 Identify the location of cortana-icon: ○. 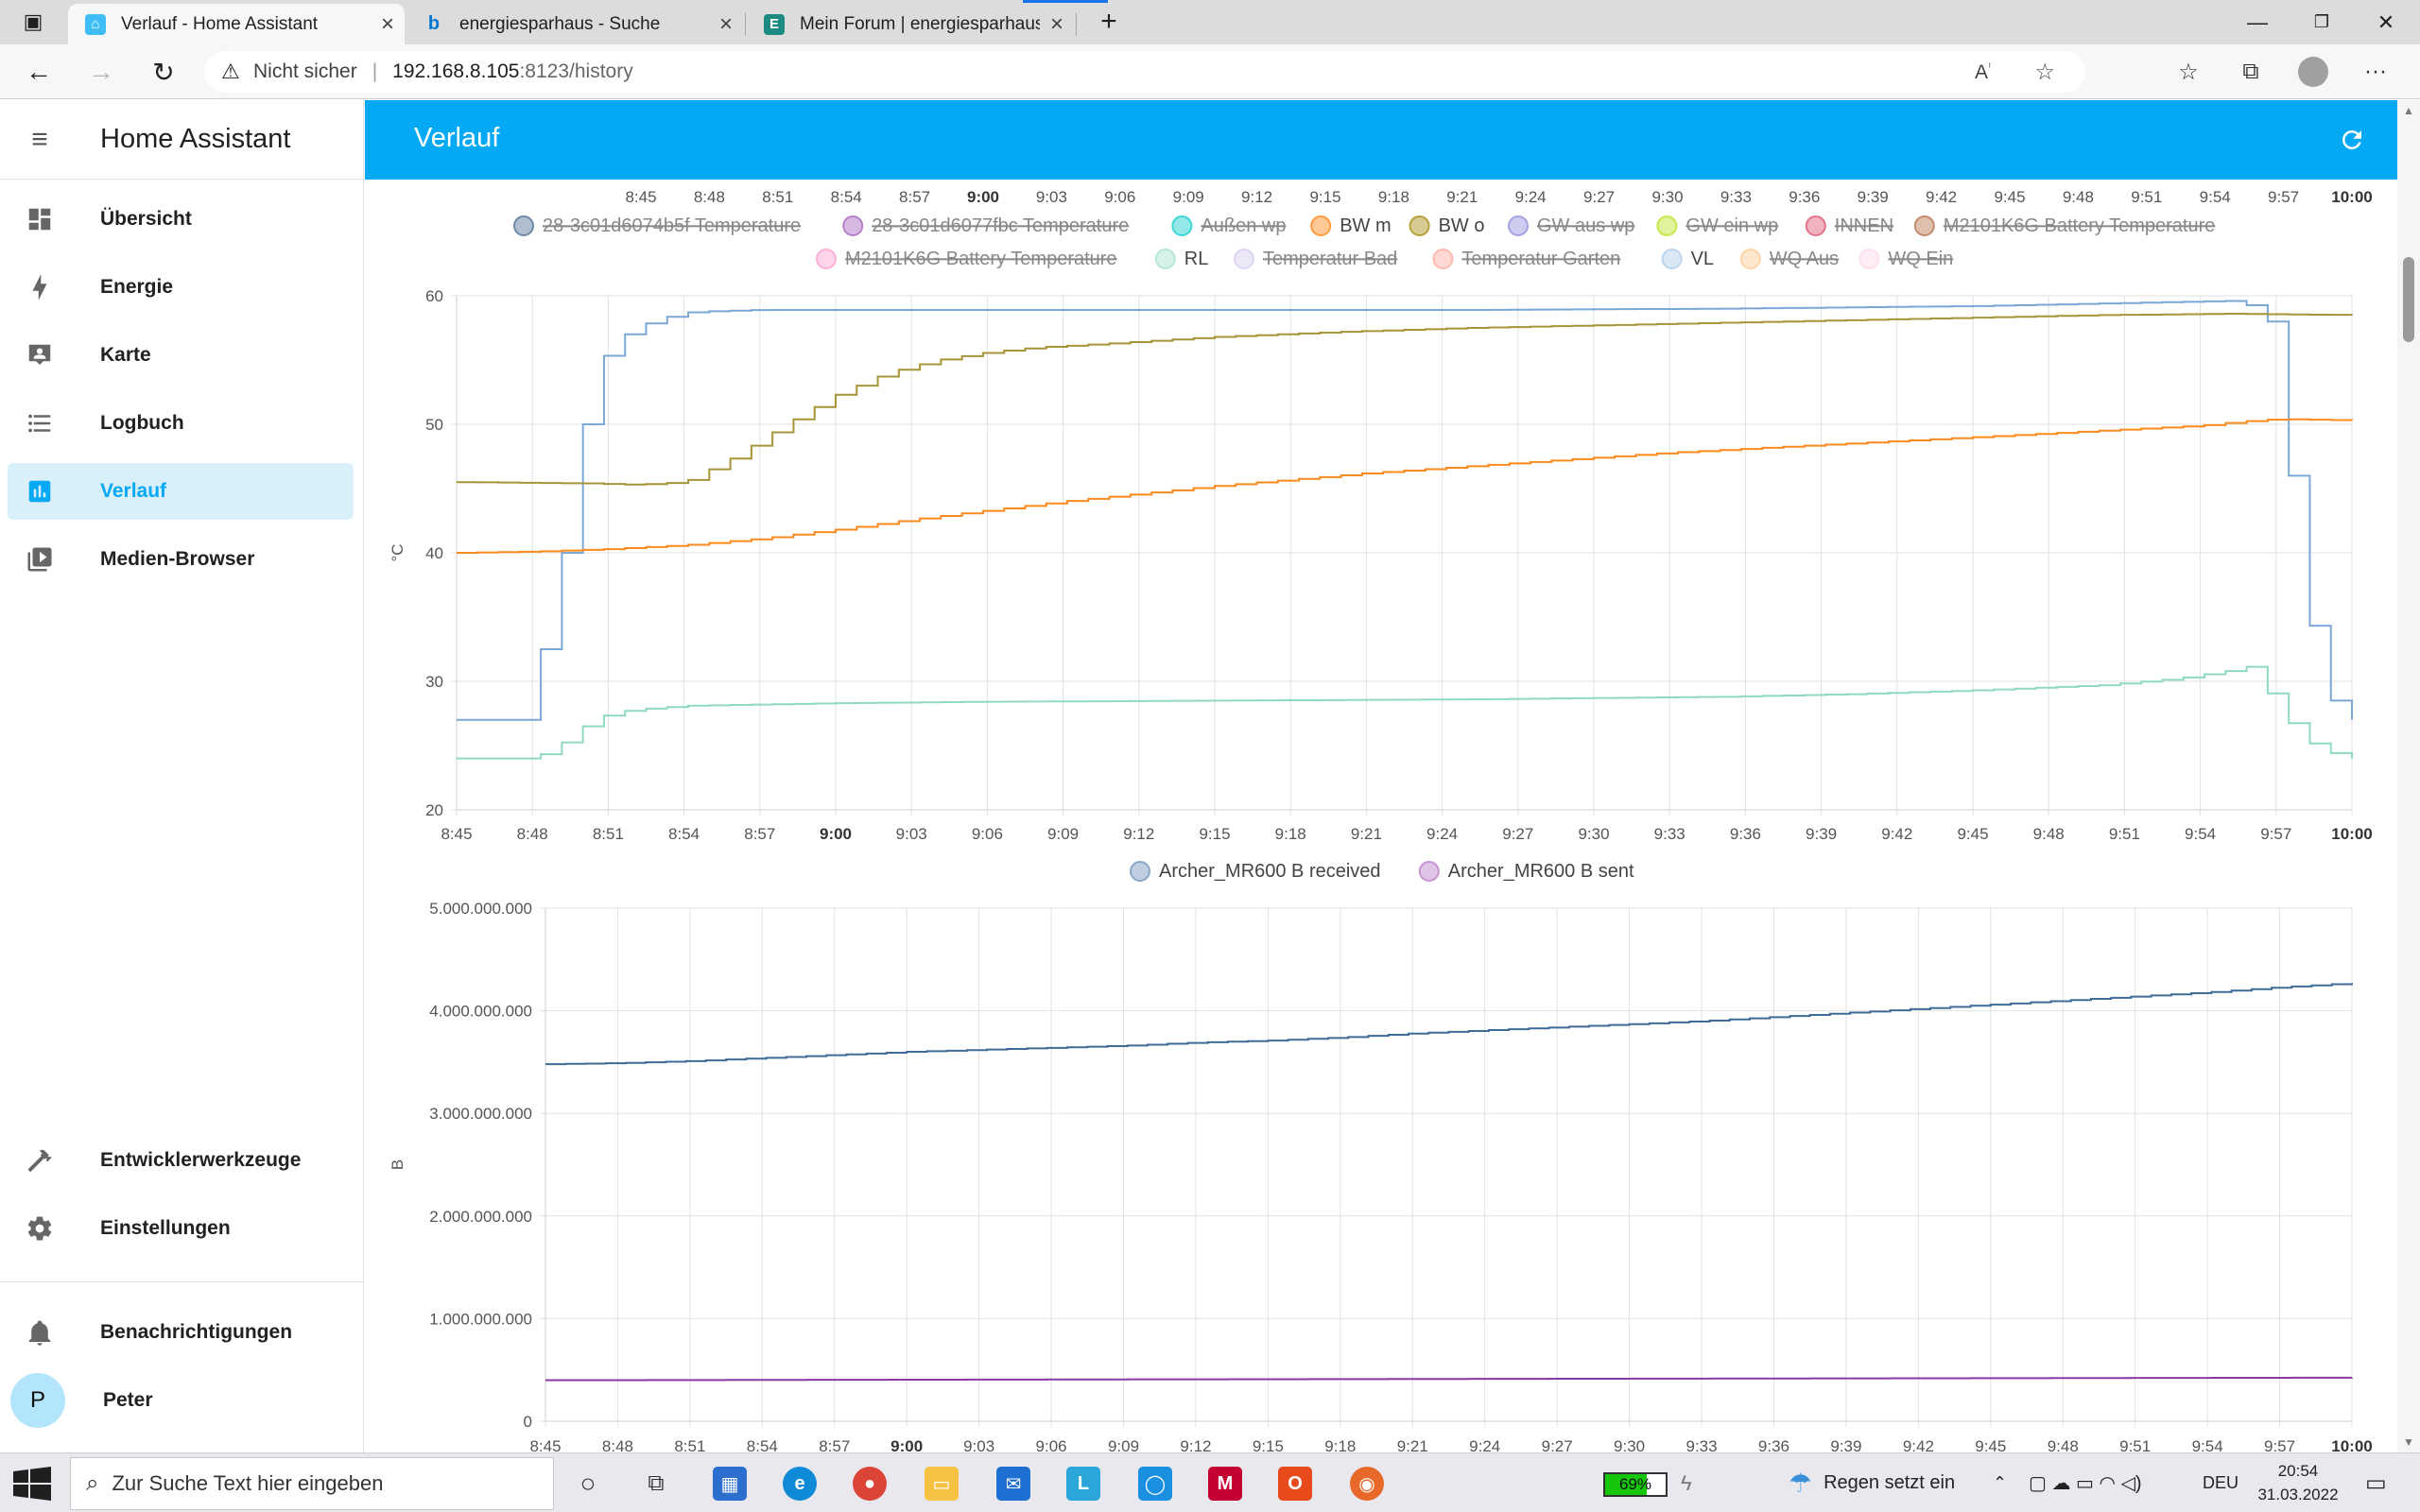
(588, 1483).